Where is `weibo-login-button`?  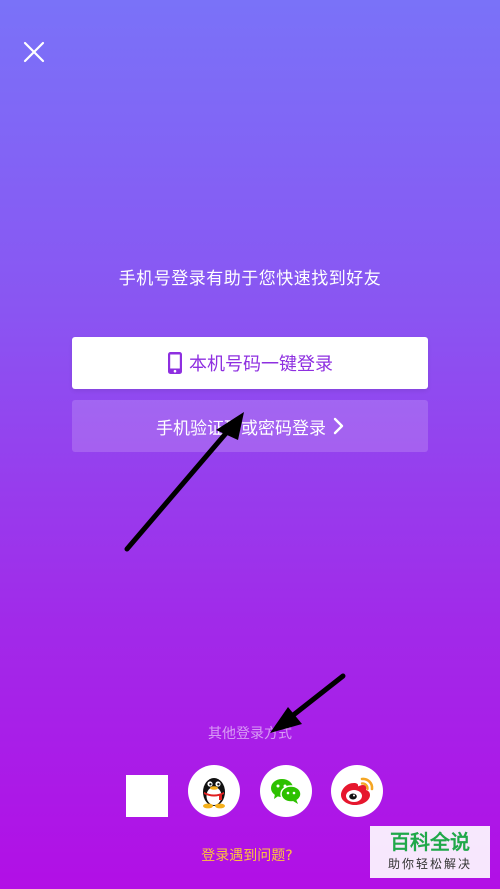 weibo-login-button is located at coordinates (357, 791).